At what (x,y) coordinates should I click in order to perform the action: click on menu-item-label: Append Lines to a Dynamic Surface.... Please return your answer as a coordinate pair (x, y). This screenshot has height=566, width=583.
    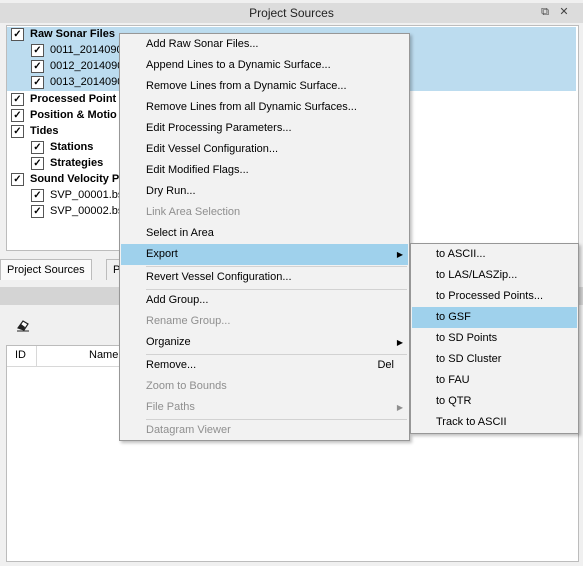
    Looking at the image, I should click on (238, 65).